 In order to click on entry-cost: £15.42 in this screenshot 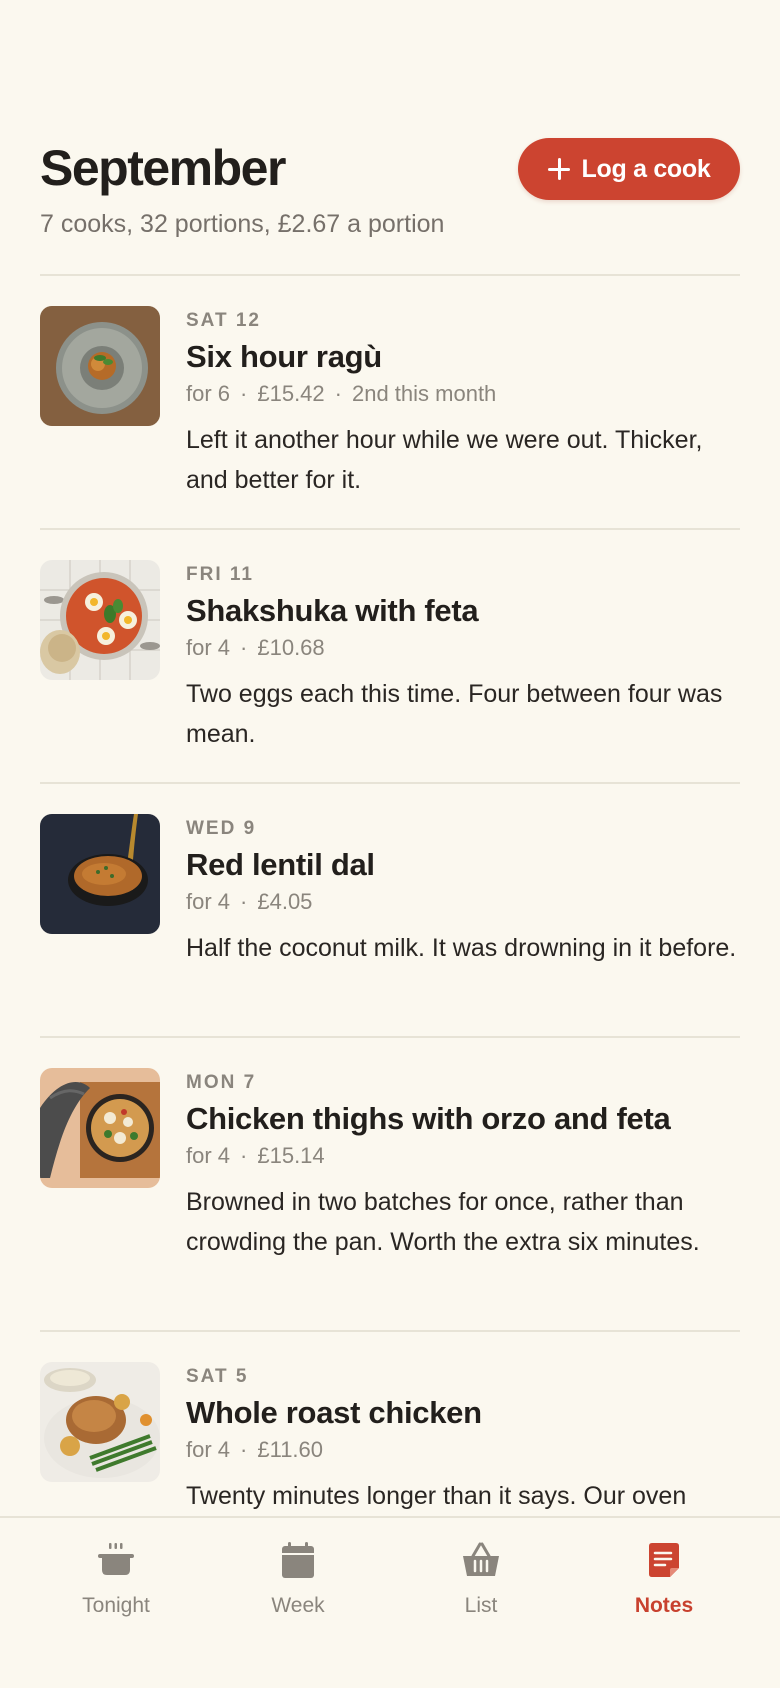, I will do `click(291, 393)`.